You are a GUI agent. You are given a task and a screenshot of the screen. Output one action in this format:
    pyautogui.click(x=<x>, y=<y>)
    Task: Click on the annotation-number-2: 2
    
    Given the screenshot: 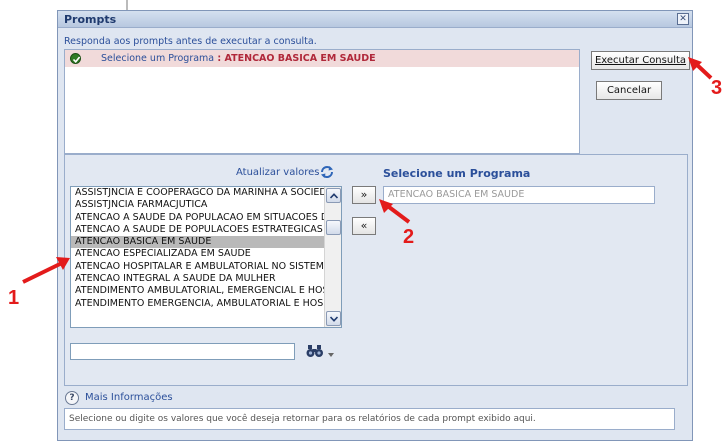 What is the action you would take?
    pyautogui.click(x=409, y=237)
    